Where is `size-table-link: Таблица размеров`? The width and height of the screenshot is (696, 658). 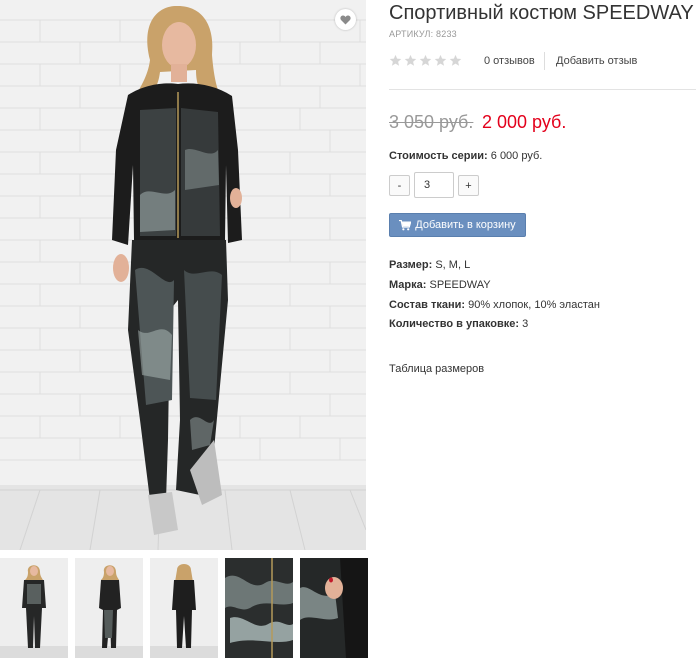 size-table-link: Таблица размеров is located at coordinates (436, 369).